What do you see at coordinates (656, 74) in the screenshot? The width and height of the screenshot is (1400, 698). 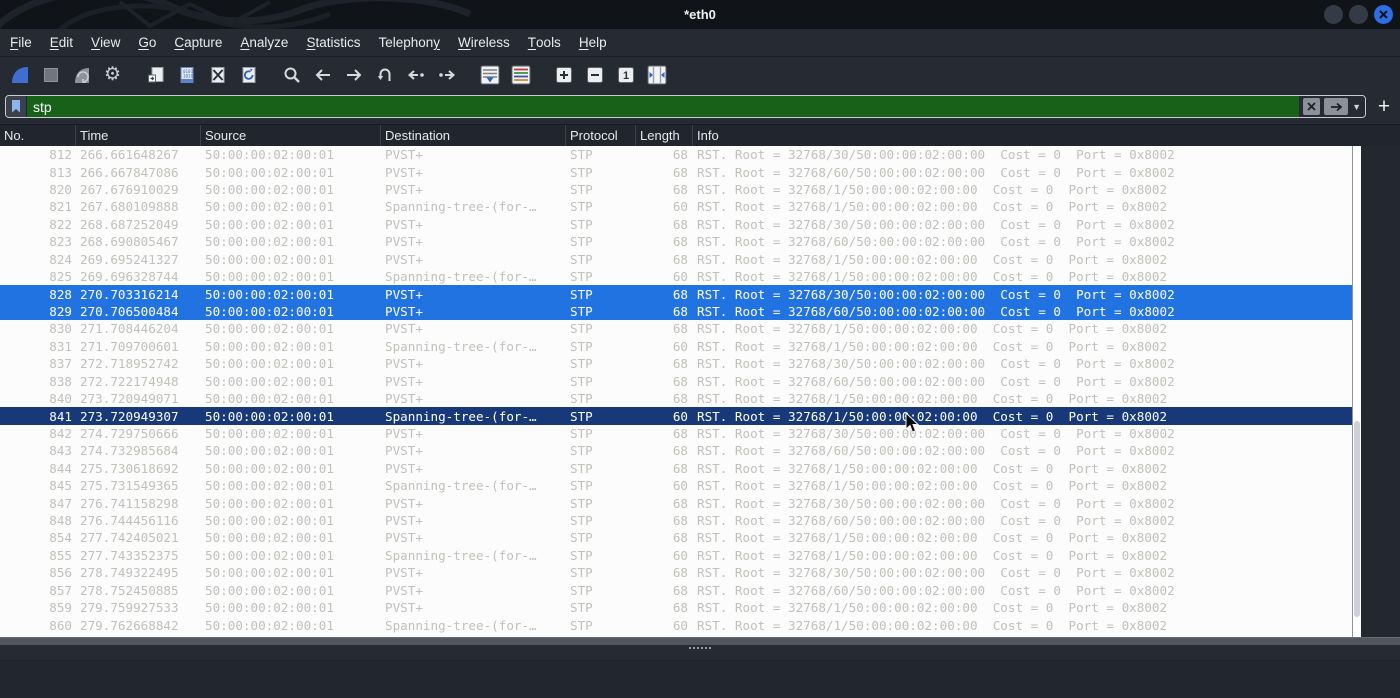 I see `resize-columns-button` at bounding box center [656, 74].